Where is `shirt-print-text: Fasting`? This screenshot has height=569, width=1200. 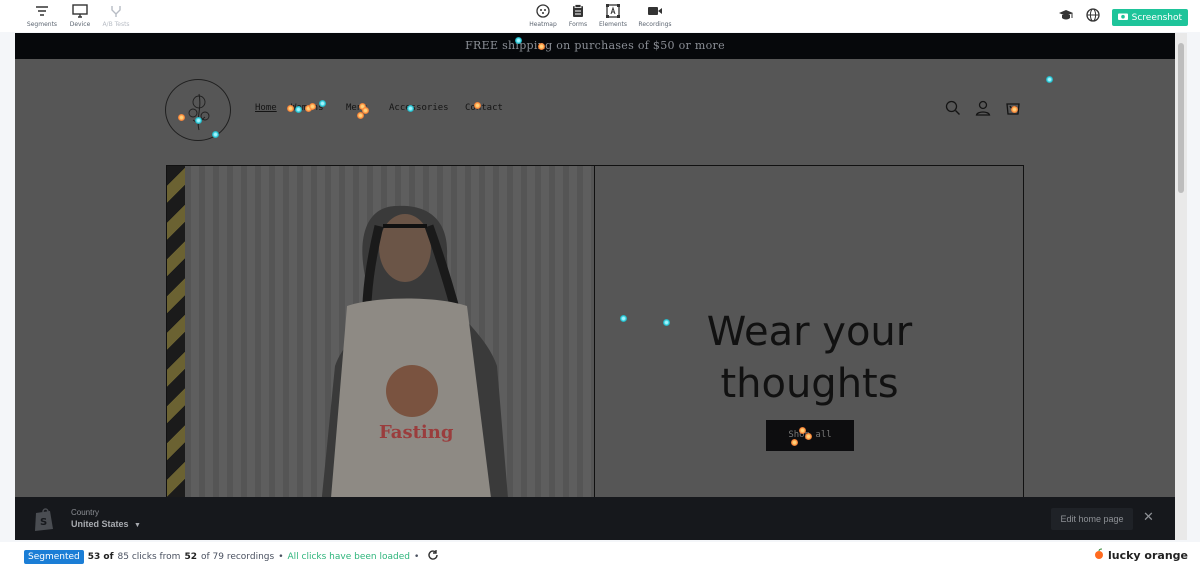
shirt-print-text: Fasting is located at coordinates (416, 432).